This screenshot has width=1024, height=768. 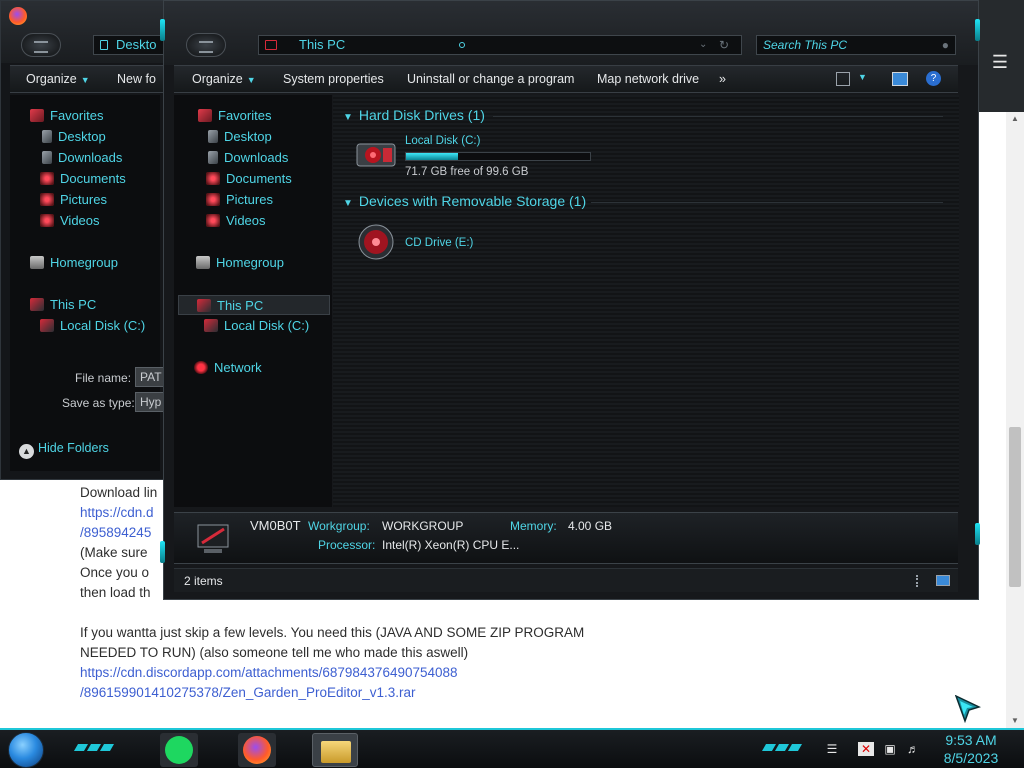 What do you see at coordinates (832, 749) in the screenshot?
I see `show-desktop-icon: ☰` at bounding box center [832, 749].